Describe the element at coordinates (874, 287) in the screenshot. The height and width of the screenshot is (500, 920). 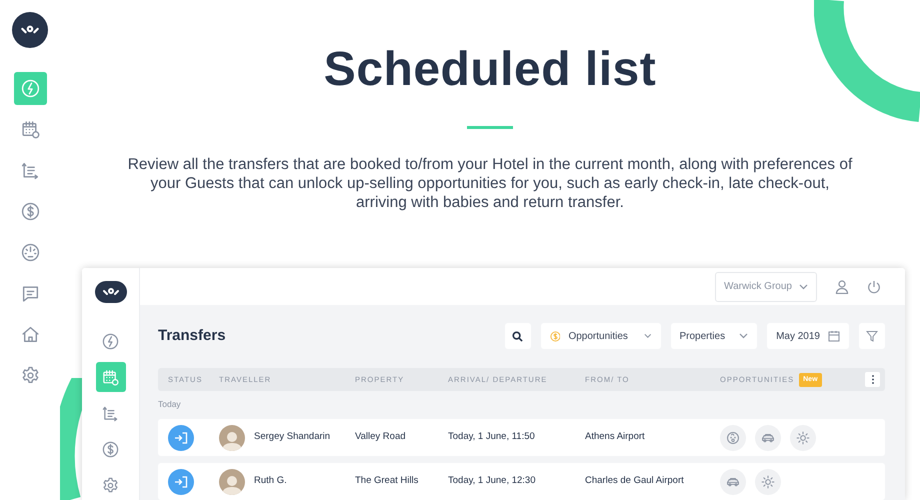
I see `power-icon` at that location.